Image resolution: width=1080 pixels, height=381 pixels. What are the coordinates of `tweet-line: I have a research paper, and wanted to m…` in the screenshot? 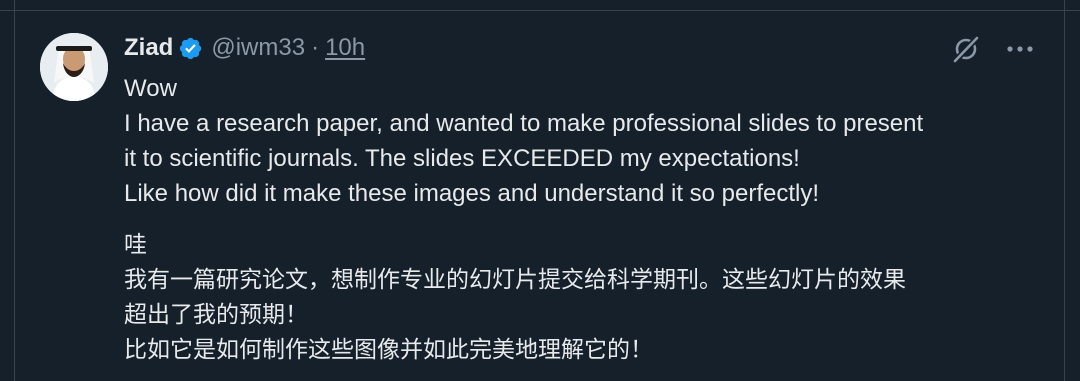 It's located at (524, 123).